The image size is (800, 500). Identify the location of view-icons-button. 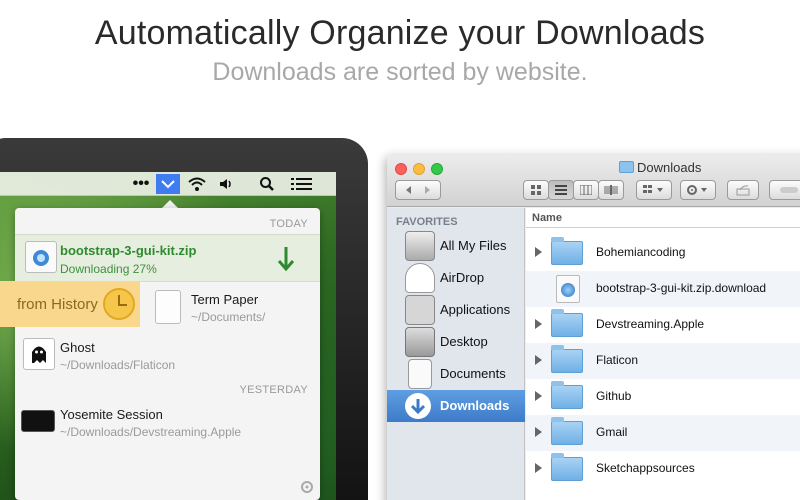
(536, 190).